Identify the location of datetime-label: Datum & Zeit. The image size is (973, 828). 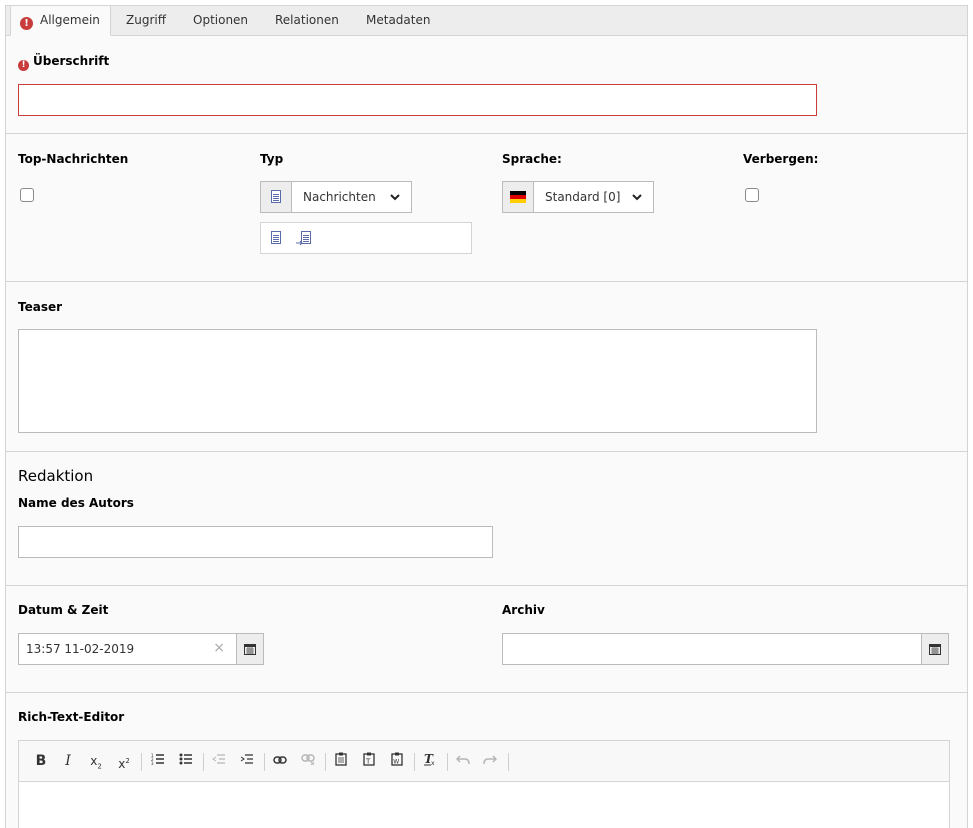
(63, 610).